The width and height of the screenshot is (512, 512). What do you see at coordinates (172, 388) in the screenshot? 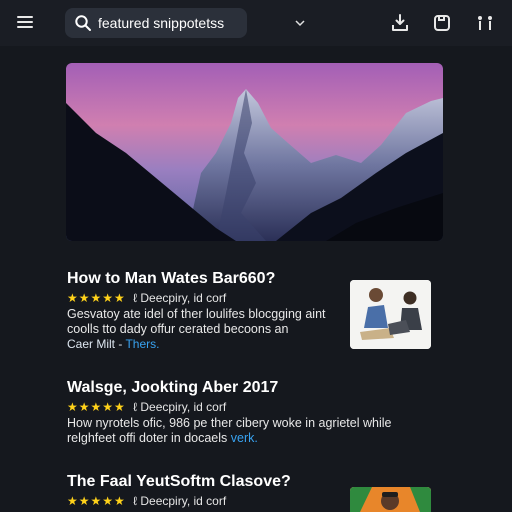
I see `result-title: Walsge, Jookting Aber 2017` at bounding box center [172, 388].